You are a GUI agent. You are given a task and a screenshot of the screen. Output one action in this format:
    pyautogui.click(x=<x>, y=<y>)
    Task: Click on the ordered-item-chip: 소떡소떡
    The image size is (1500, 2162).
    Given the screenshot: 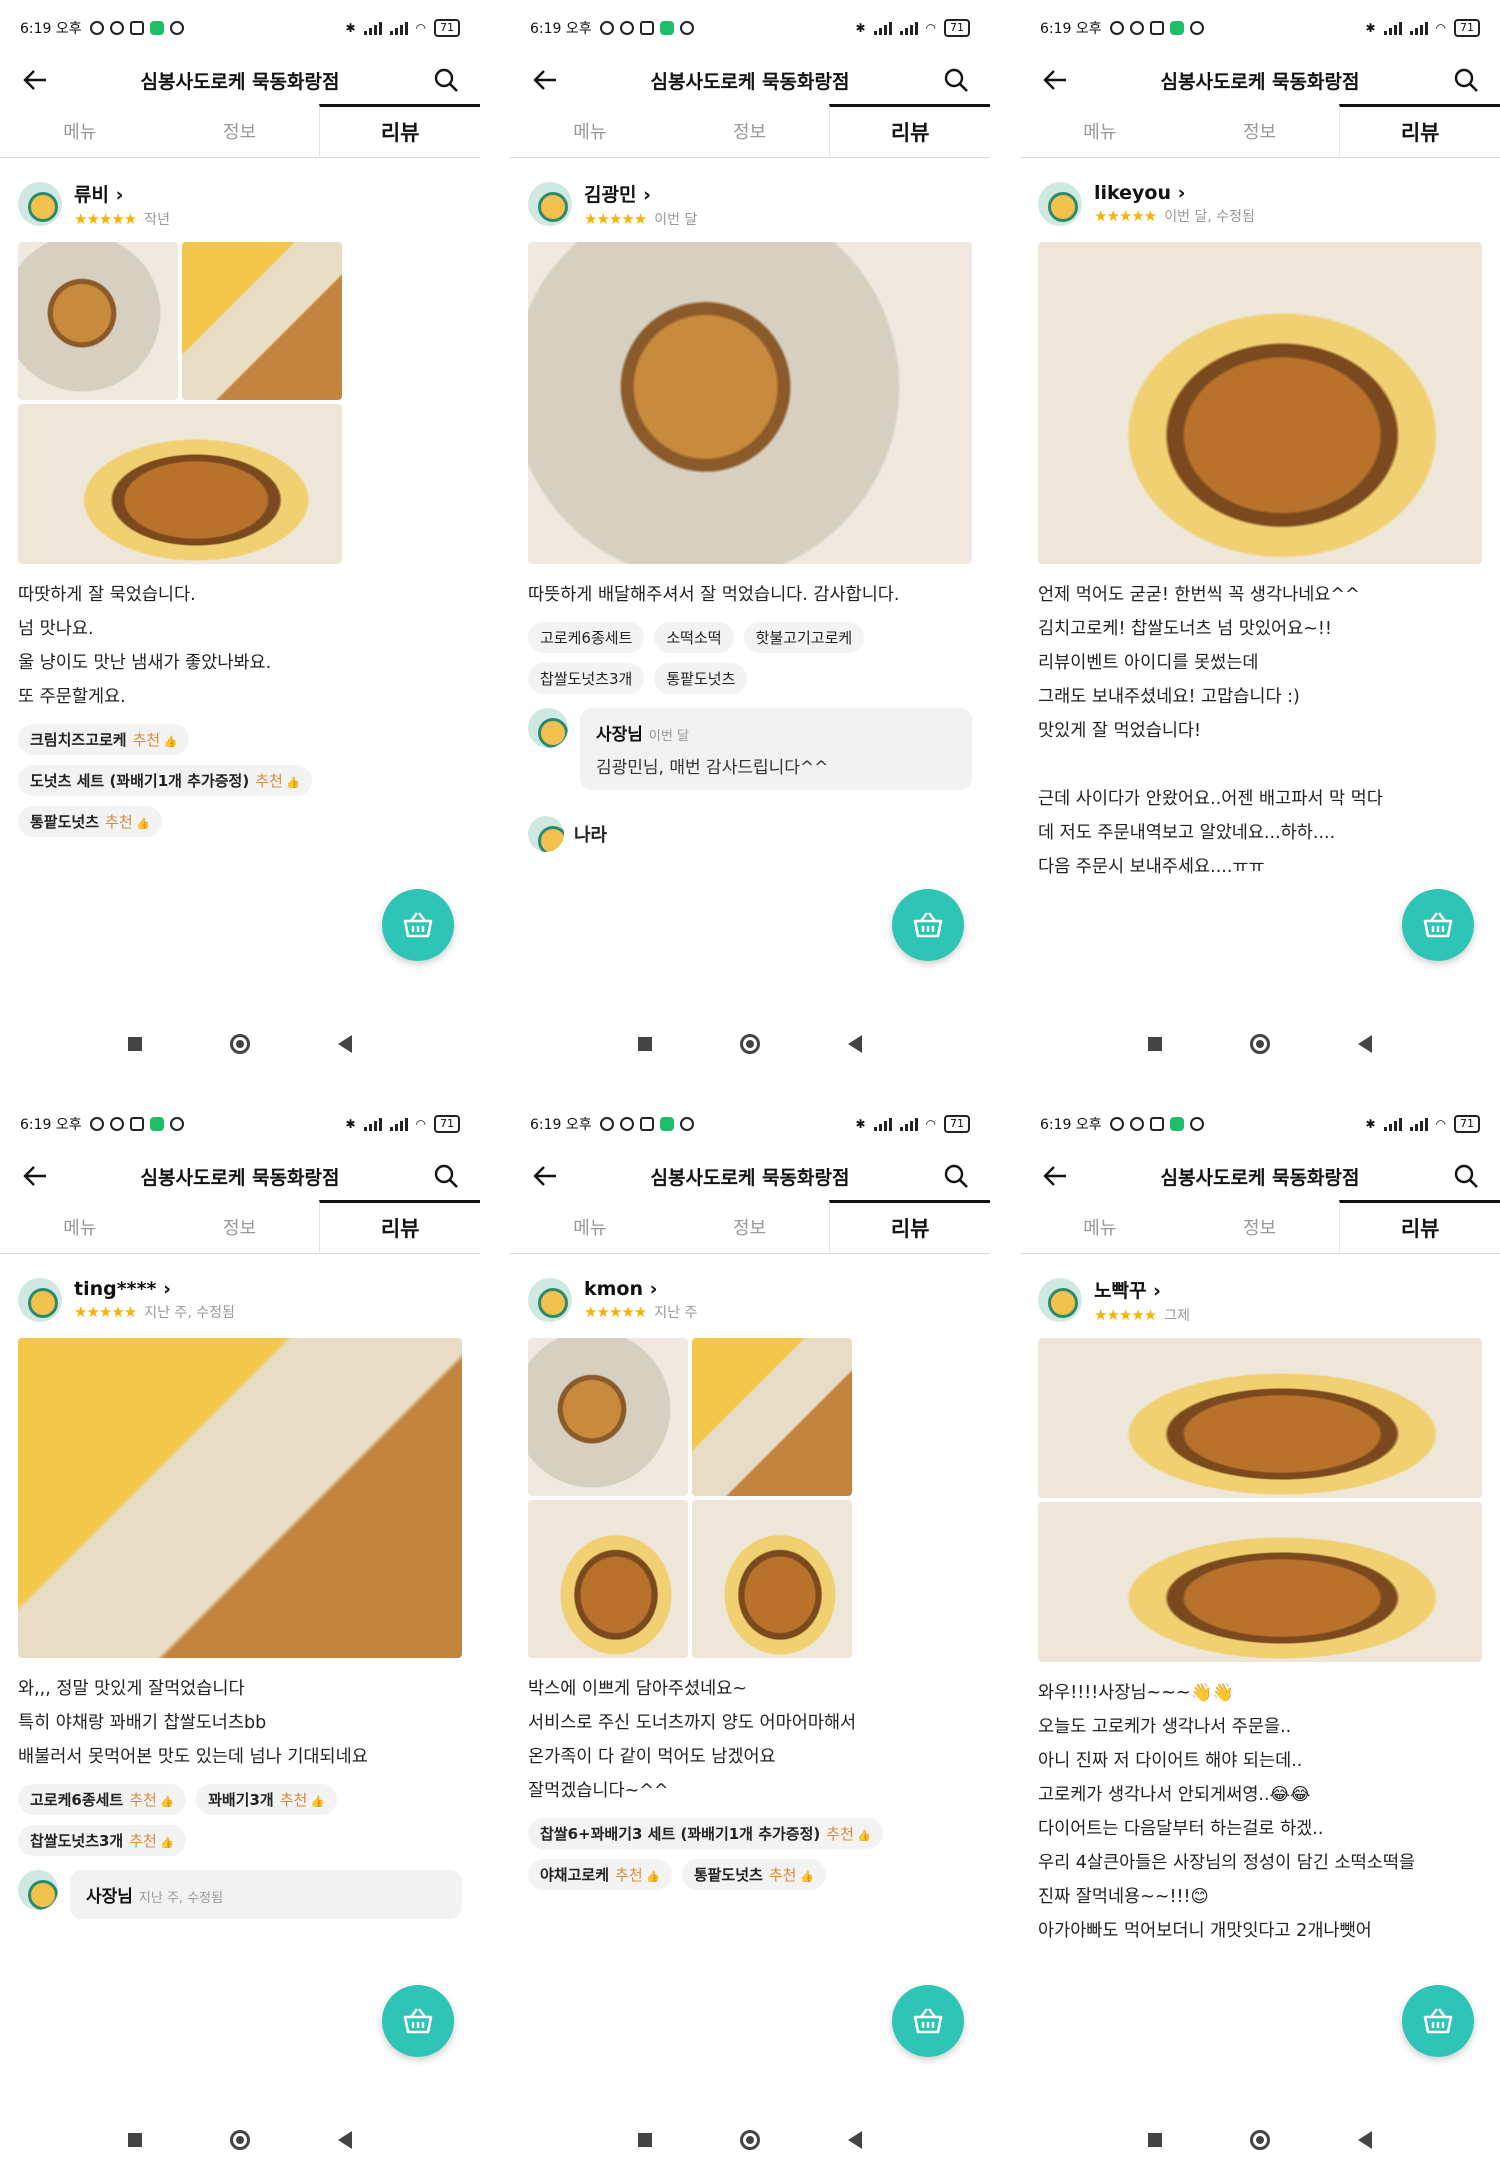 What is the action you would take?
    pyautogui.click(x=694, y=637)
    